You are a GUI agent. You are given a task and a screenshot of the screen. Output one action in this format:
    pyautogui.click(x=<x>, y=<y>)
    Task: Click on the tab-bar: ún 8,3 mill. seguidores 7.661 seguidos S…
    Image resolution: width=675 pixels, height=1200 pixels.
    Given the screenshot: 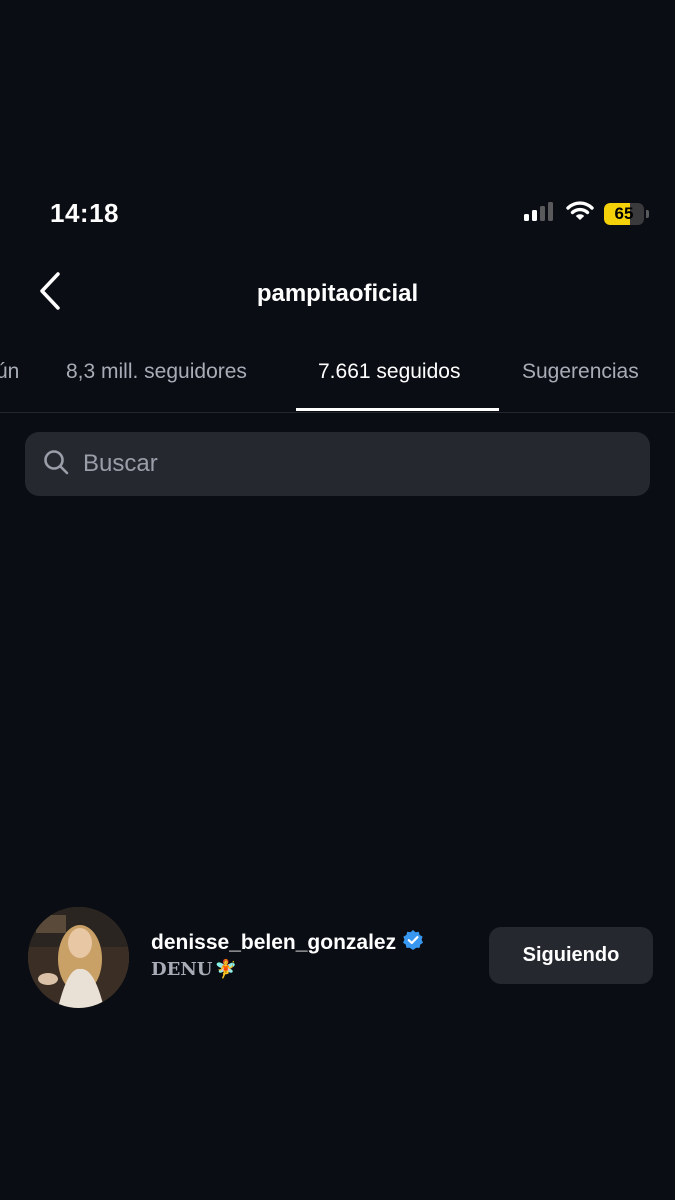 What is the action you would take?
    pyautogui.click(x=337, y=376)
    